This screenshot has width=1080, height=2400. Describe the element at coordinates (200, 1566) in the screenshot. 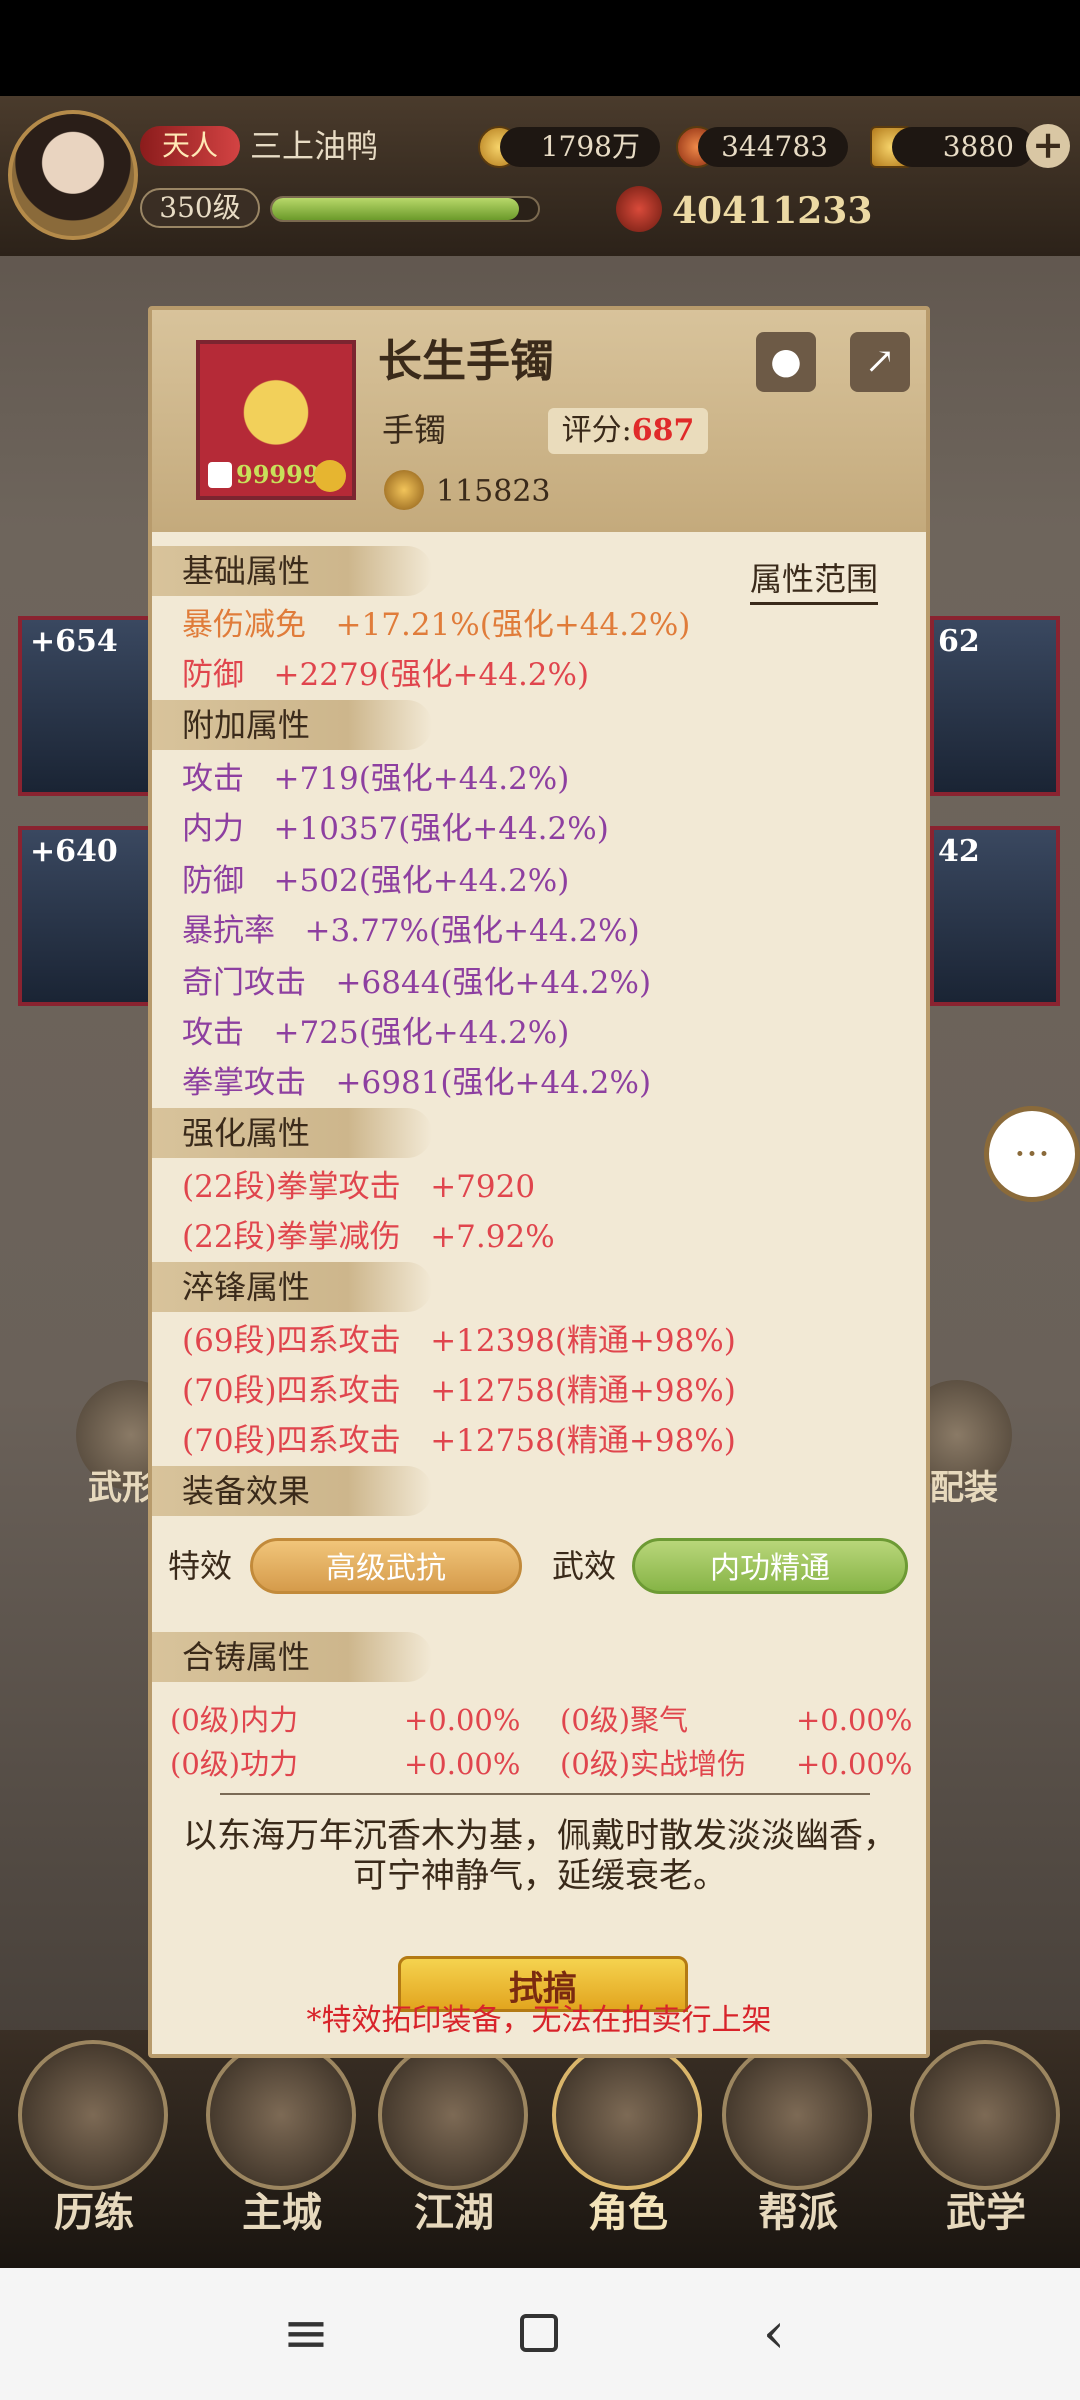

I see `special-effect-label: 特效` at that location.